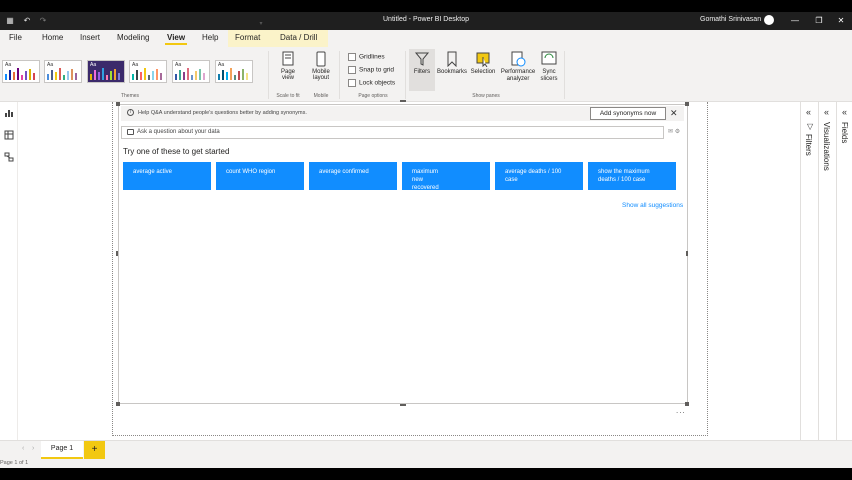  I want to click on gridlines-checkbox: Gridlines, so click(366, 57).